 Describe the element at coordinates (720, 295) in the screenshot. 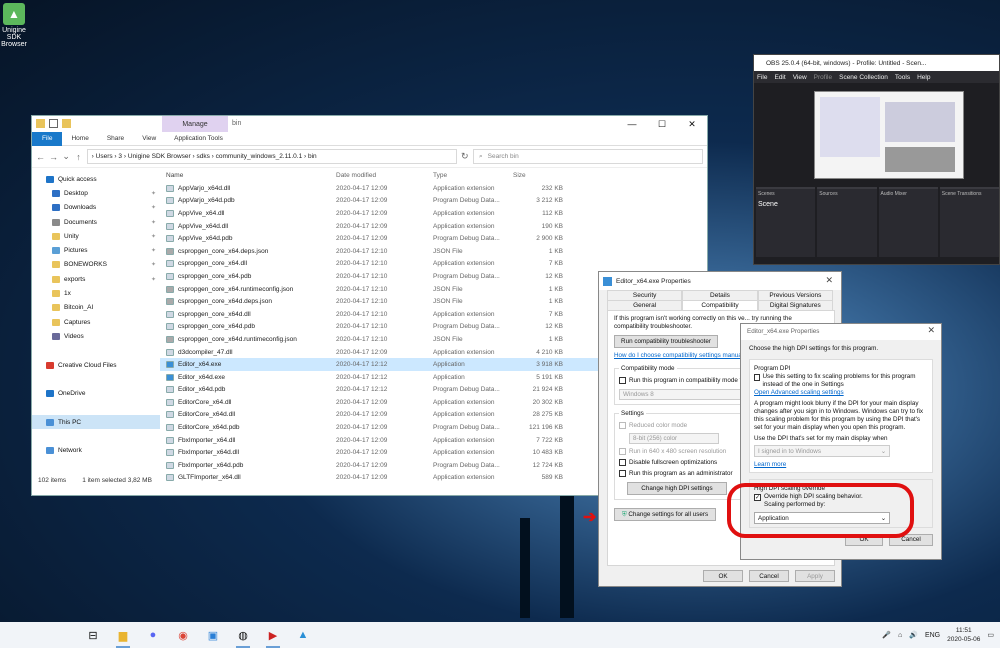

I see `tab-details: Details` at that location.